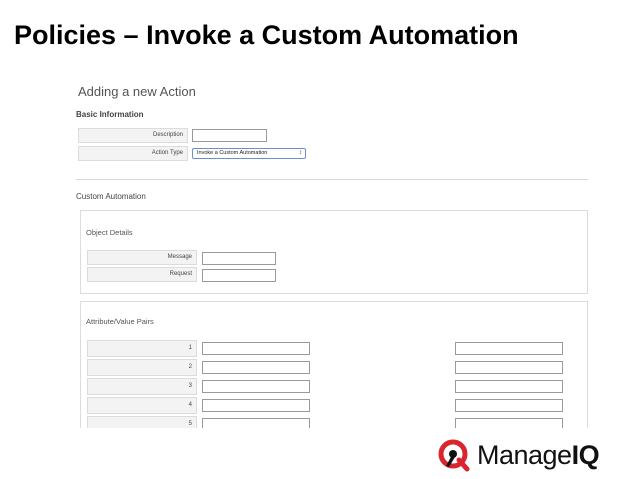 This screenshot has width=638, height=479. I want to click on description-label: Description, so click(133, 135).